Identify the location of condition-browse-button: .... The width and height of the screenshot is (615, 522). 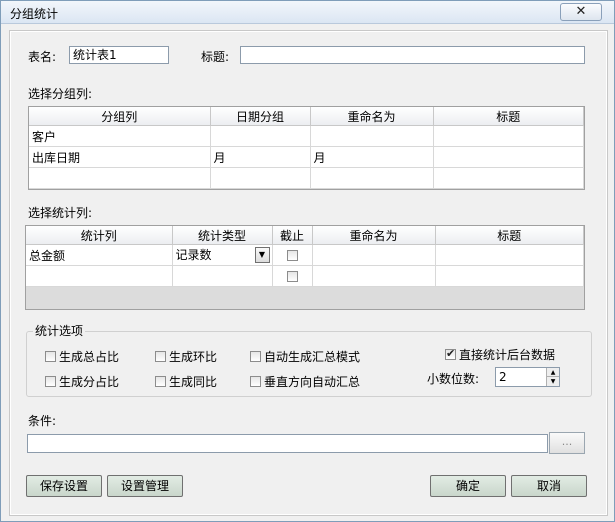
(567, 443).